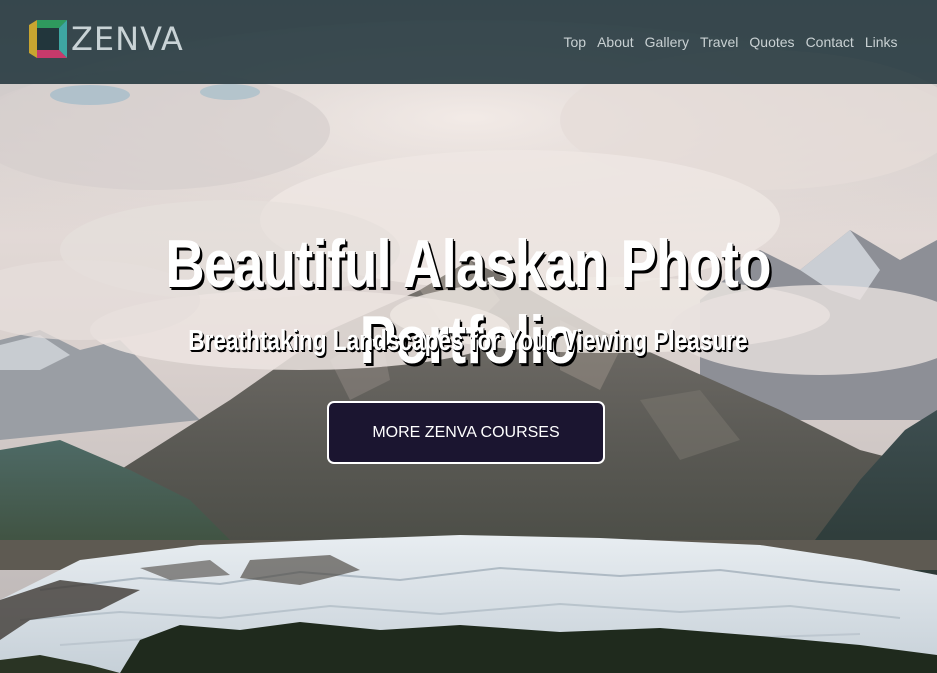 The width and height of the screenshot is (937, 673). I want to click on more-courses-button: MORE ZENVA COURSES, so click(466, 432).